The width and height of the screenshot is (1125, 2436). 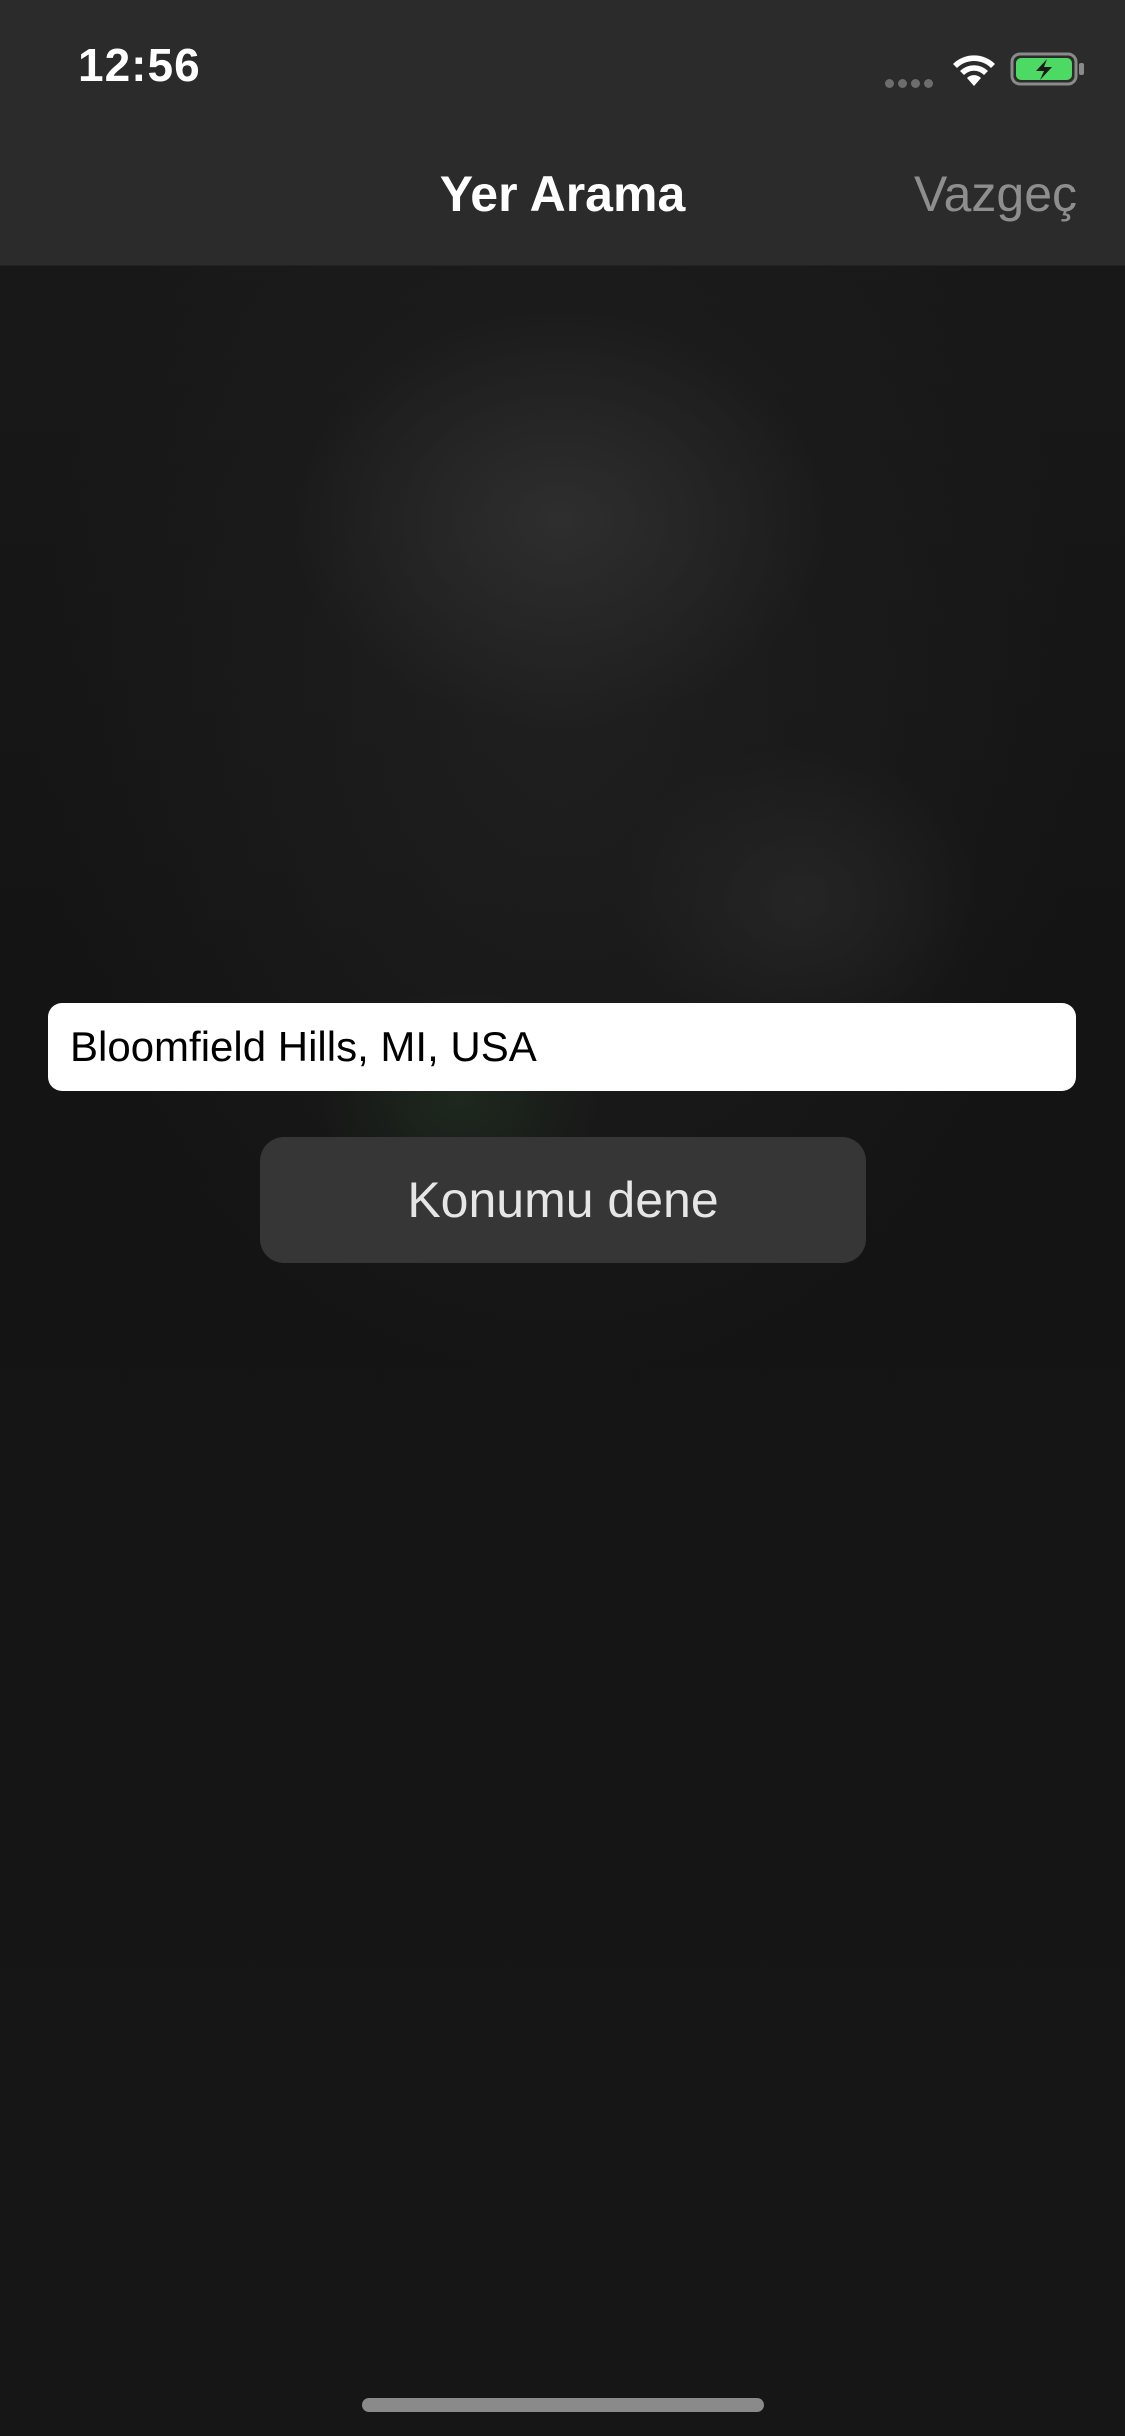 What do you see at coordinates (995, 194) in the screenshot?
I see `cancel-button: Vazgeç` at bounding box center [995, 194].